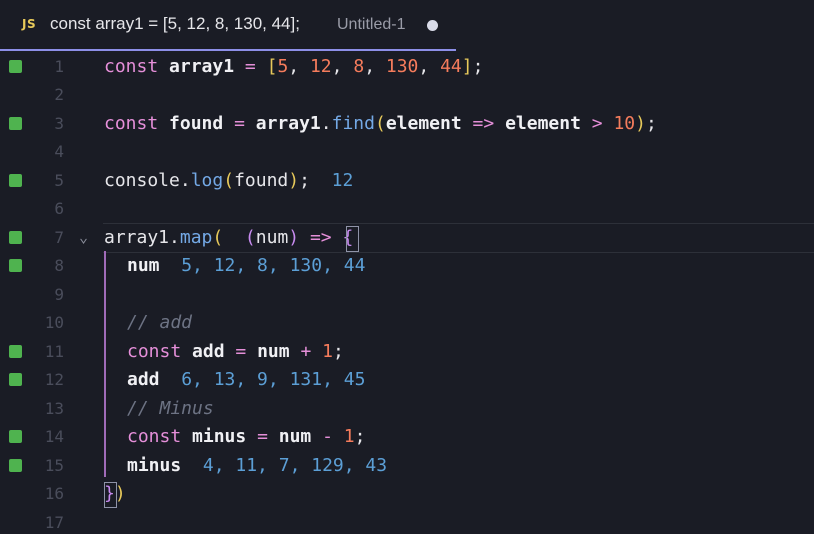 Image resolution: width=814 pixels, height=534 pixels. Describe the element at coordinates (273, 379) in the screenshot. I see `inline-result: 6, 13, 9, 131, 45` at that location.